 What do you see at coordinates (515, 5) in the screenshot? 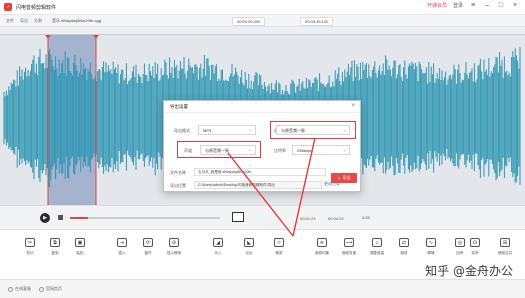
I see `close-window-icon: ×` at bounding box center [515, 5].